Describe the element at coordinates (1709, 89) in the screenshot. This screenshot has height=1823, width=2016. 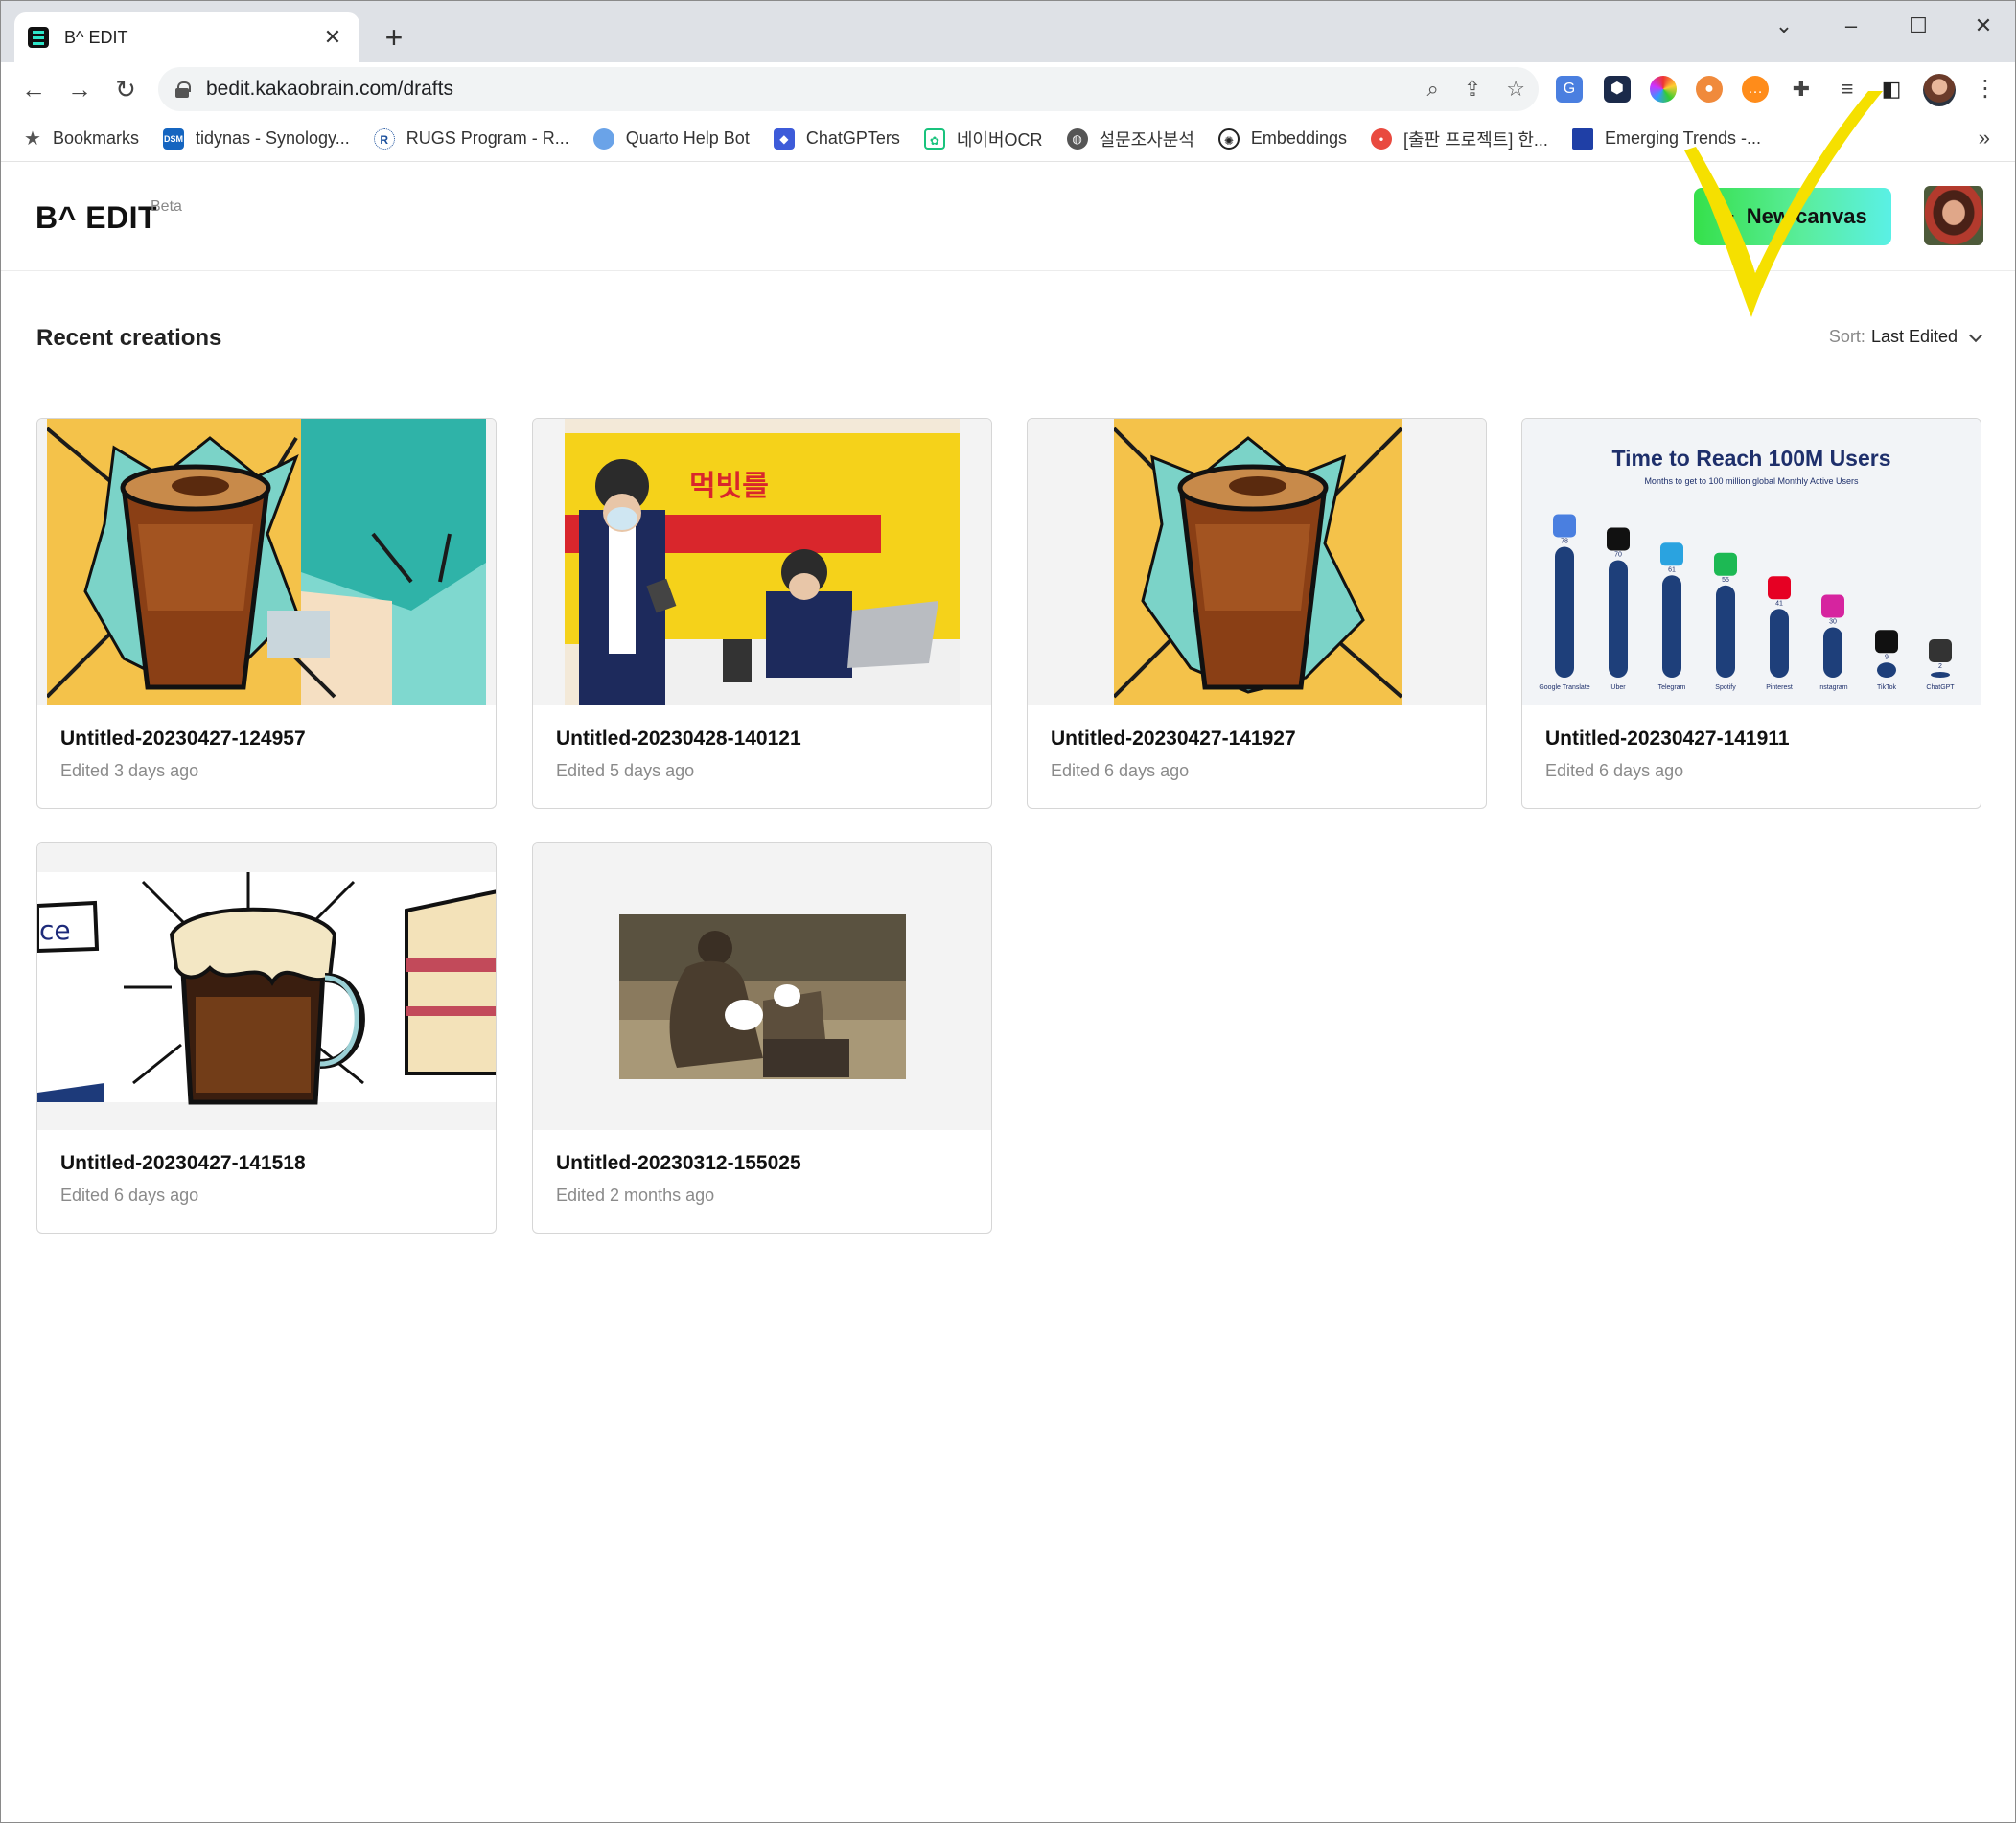
I see `orange-extension-icon: ●` at that location.